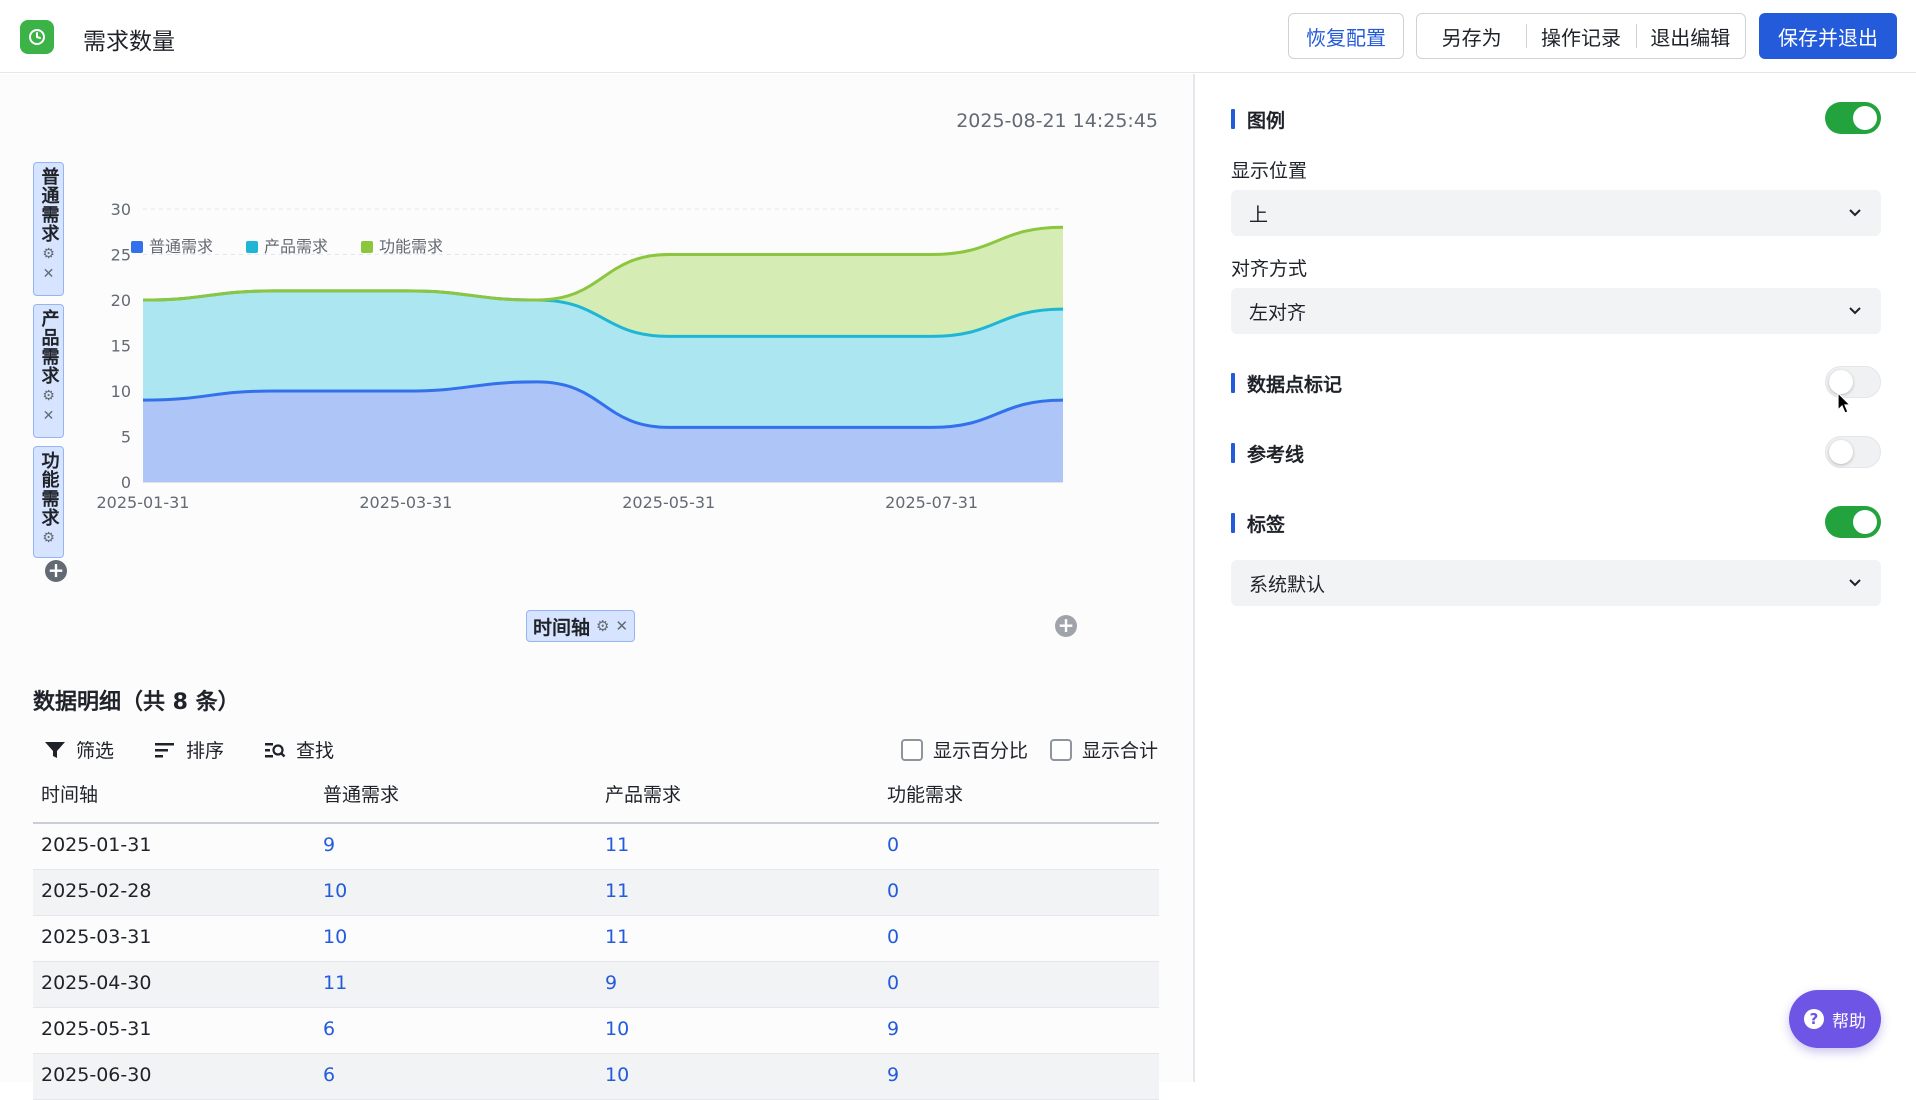 The image size is (1916, 1100). I want to click on table-row: 2025-06-30 6 10 9, so click(596, 1077).